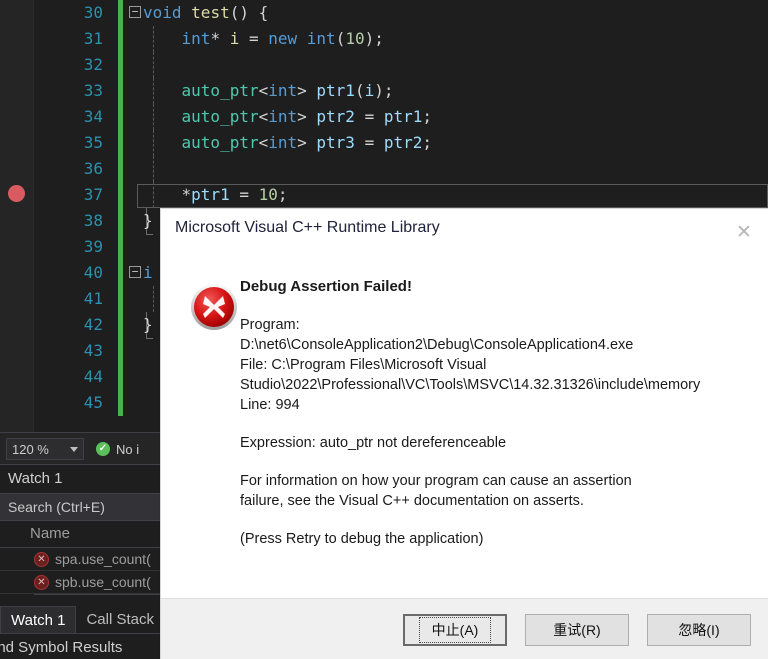 The image size is (768, 659). What do you see at coordinates (93, 220) in the screenshot?
I see `line-number: 38` at bounding box center [93, 220].